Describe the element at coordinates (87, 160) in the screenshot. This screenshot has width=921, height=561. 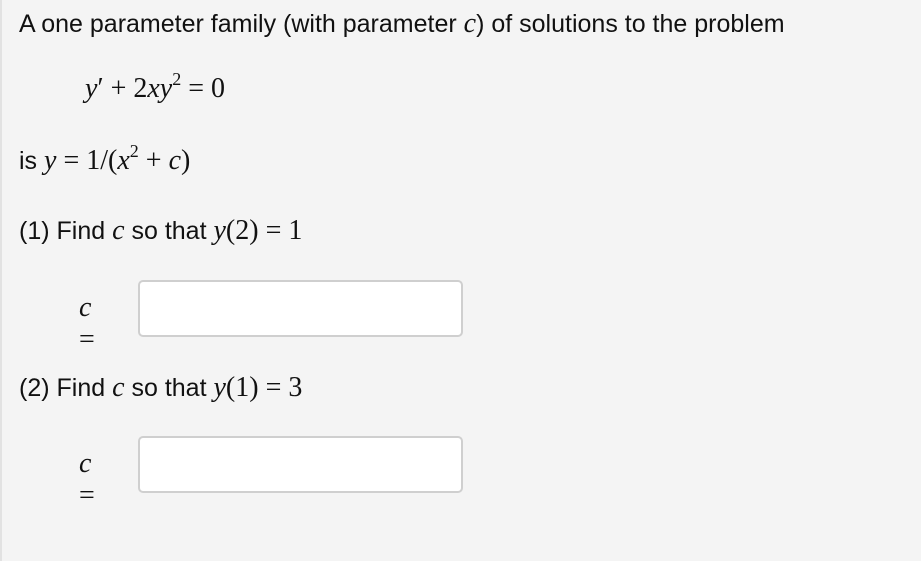
I see `sol-eq: = 1/(` at that location.